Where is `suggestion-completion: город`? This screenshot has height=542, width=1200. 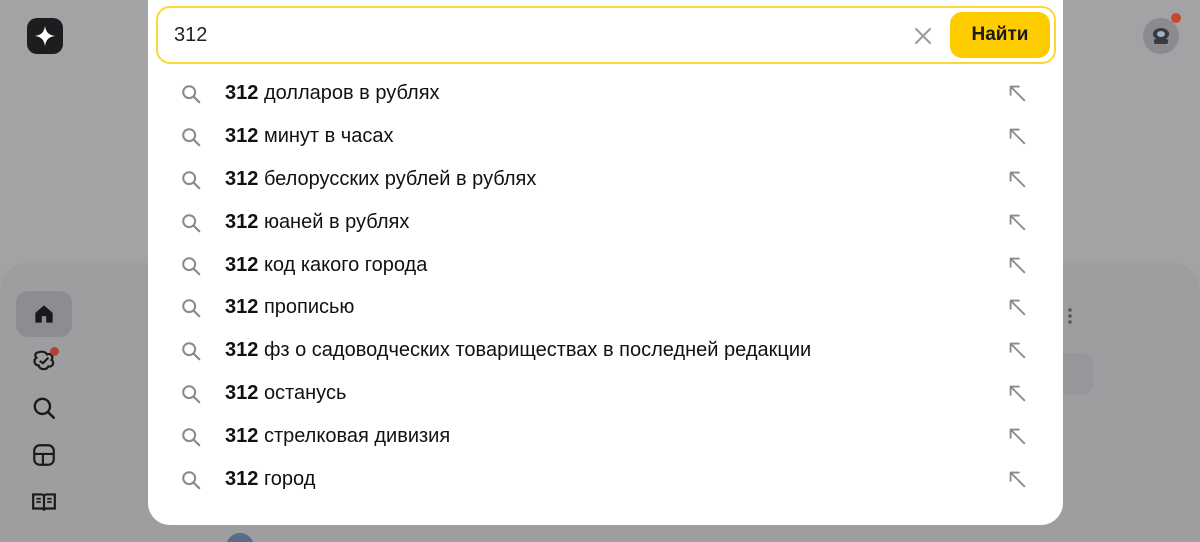
suggestion-completion: город is located at coordinates (289, 478).